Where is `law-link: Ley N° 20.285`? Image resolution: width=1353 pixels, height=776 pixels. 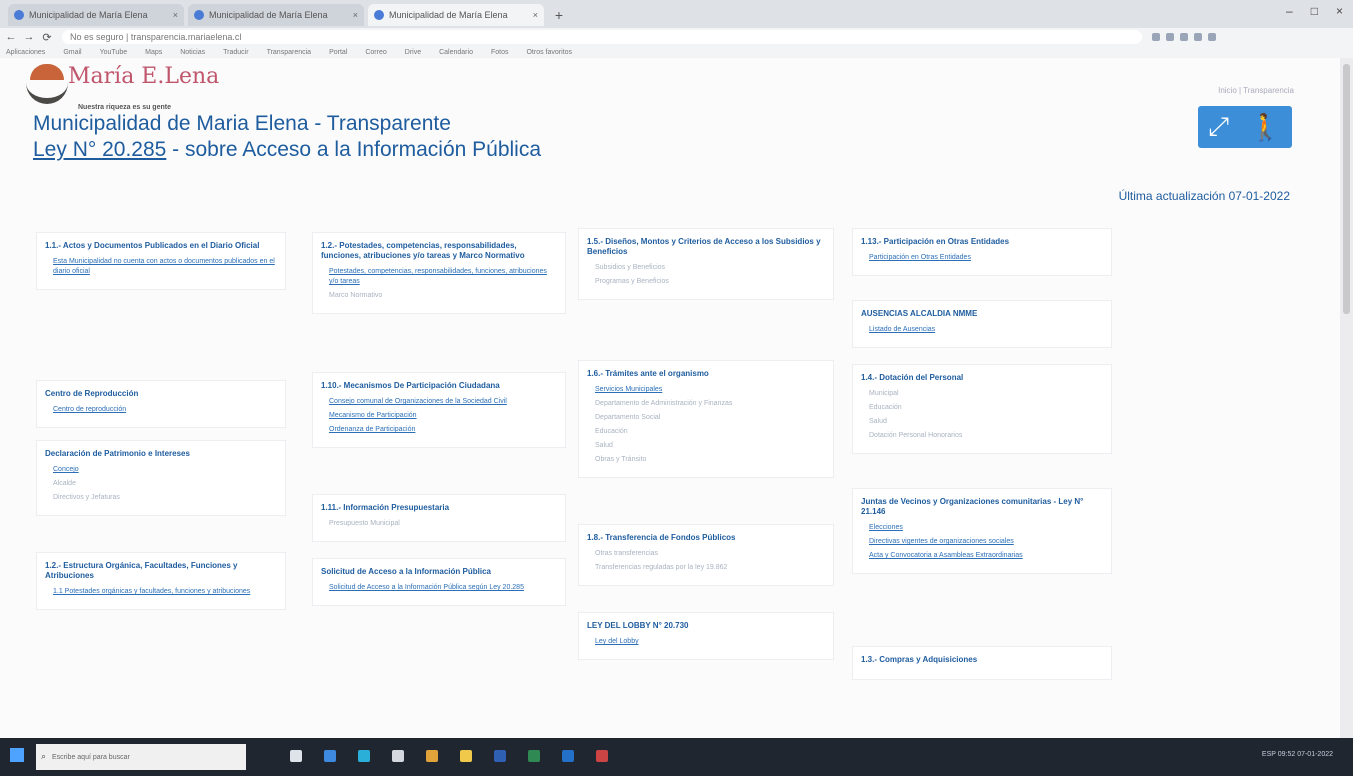 law-link: Ley N° 20.285 is located at coordinates (99, 149).